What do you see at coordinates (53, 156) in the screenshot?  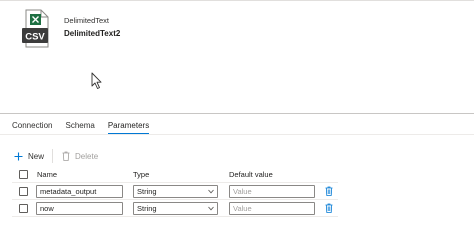 I see `toolbar-separator` at bounding box center [53, 156].